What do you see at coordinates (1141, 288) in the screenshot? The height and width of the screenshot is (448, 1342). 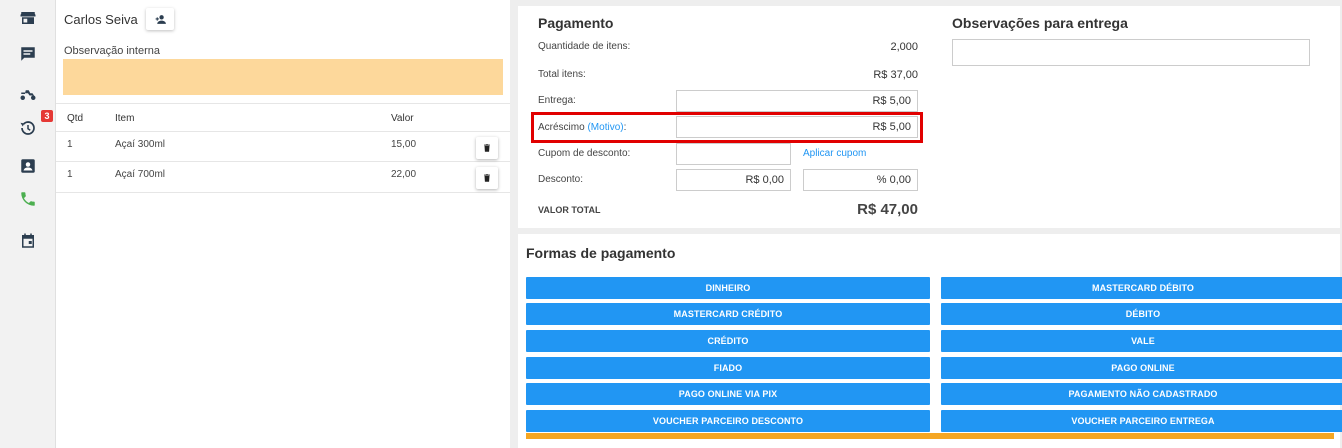 I see `payment-method-button: MASTERCARD DÉBITO` at bounding box center [1141, 288].